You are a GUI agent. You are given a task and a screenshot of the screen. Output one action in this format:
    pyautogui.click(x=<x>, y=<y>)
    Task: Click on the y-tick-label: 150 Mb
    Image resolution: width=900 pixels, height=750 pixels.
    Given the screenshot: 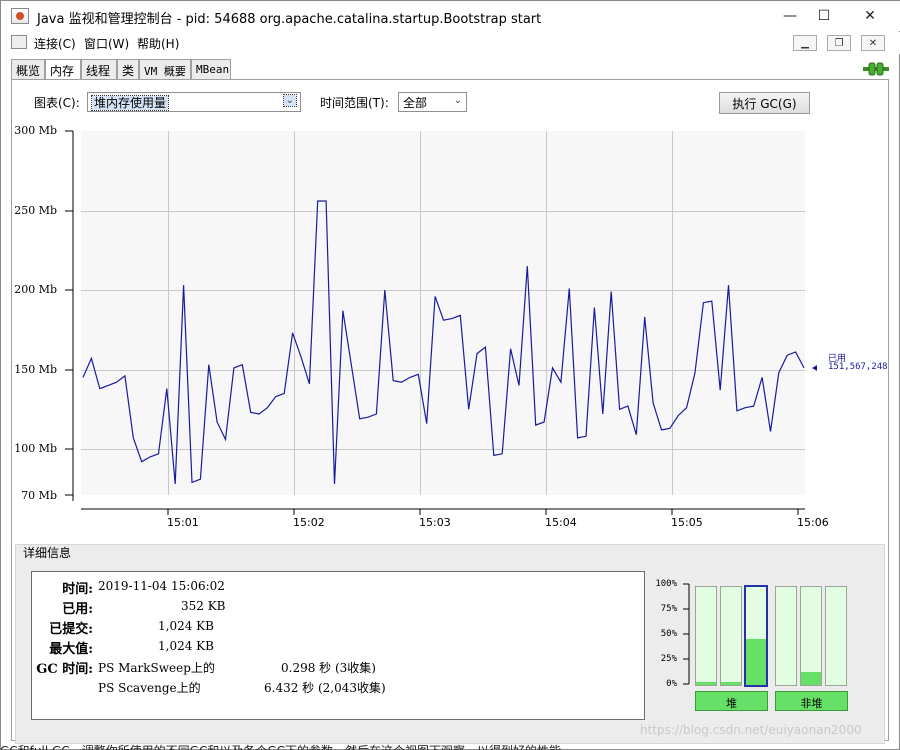 What is the action you would take?
    pyautogui.click(x=35, y=369)
    